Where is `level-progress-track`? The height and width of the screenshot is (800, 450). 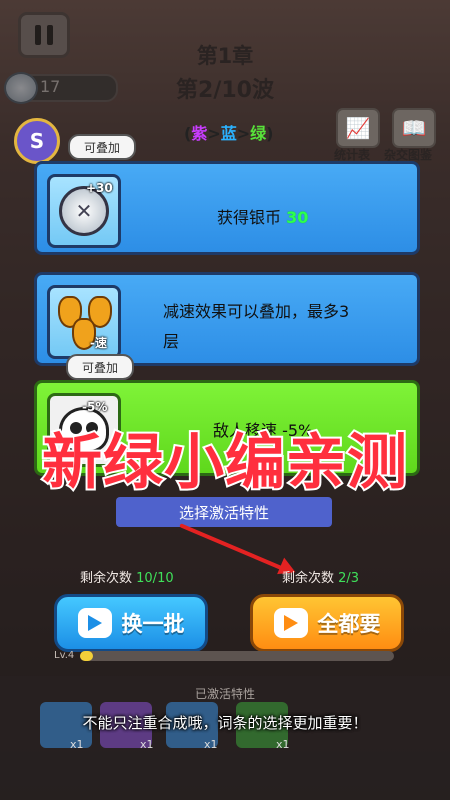 level-progress-track is located at coordinates (237, 656).